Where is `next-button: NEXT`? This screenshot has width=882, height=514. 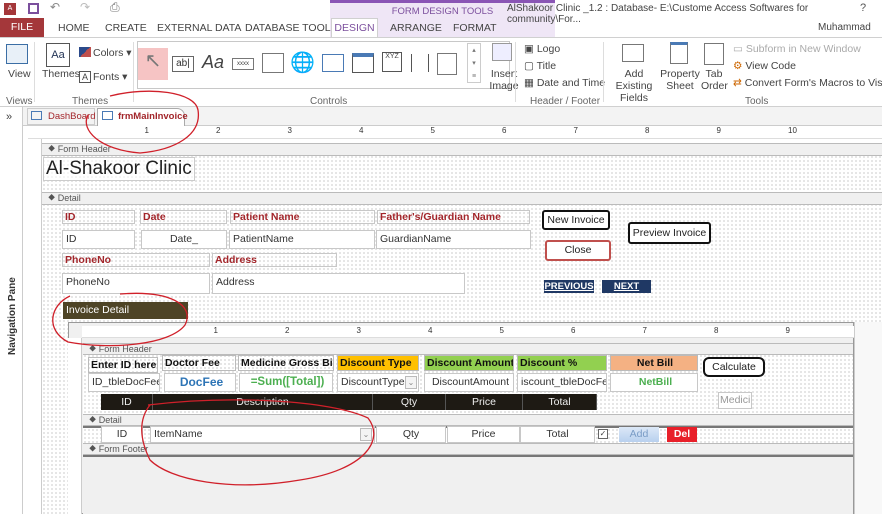
next-button: NEXT is located at coordinates (626, 286).